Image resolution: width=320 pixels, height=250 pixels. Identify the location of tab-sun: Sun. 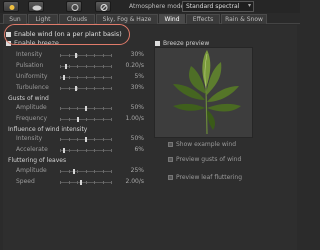
(15, 19).